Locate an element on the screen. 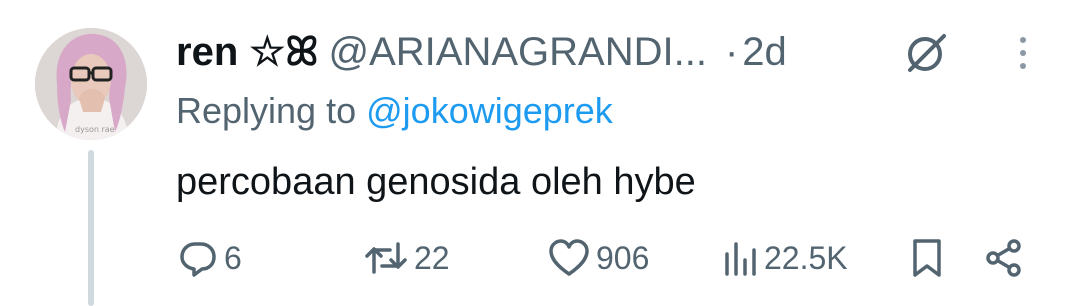 The width and height of the screenshot is (1080, 306). tweet-header: ren ☆ꕤ @ARIANAGRANDI... · 2d is located at coordinates (481, 52).